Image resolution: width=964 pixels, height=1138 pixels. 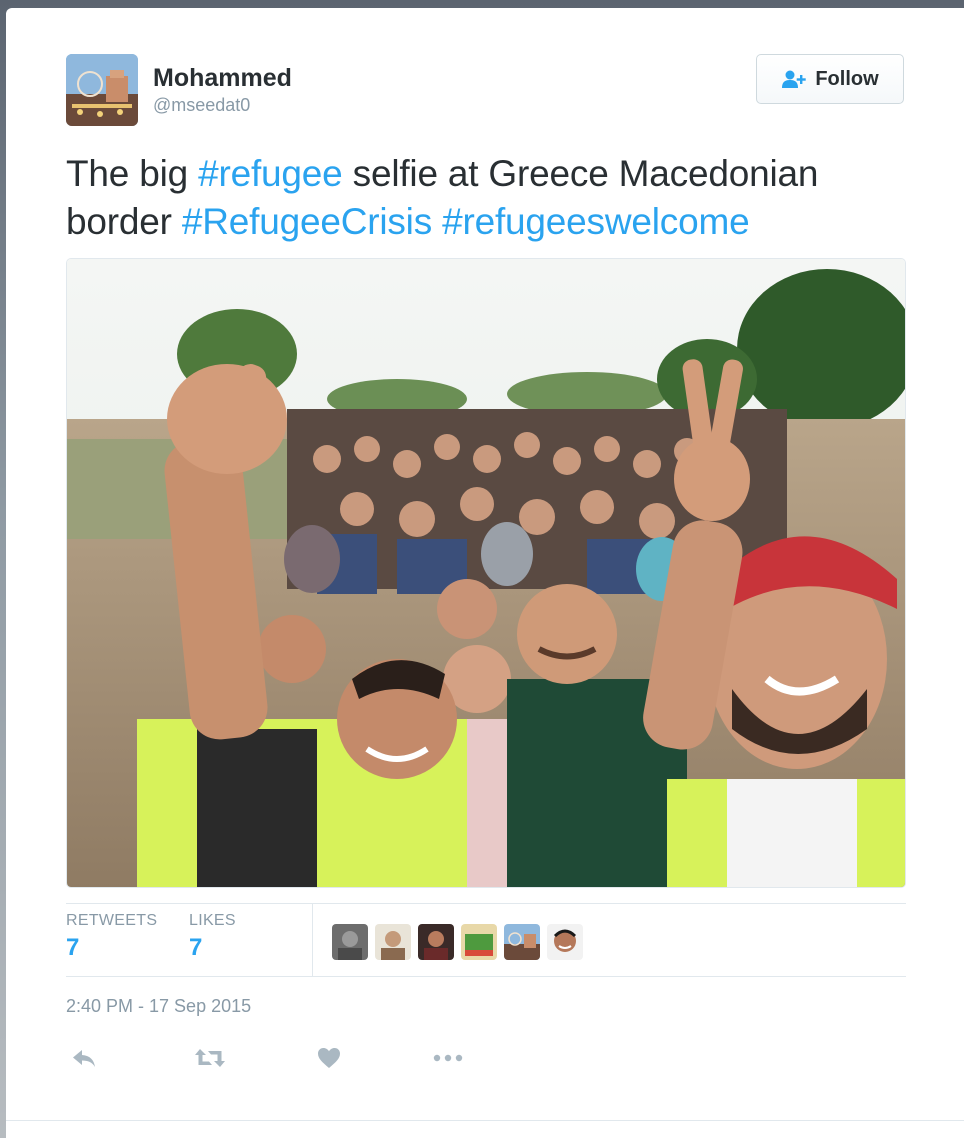 I want to click on follow-button: Follow, so click(x=830, y=79).